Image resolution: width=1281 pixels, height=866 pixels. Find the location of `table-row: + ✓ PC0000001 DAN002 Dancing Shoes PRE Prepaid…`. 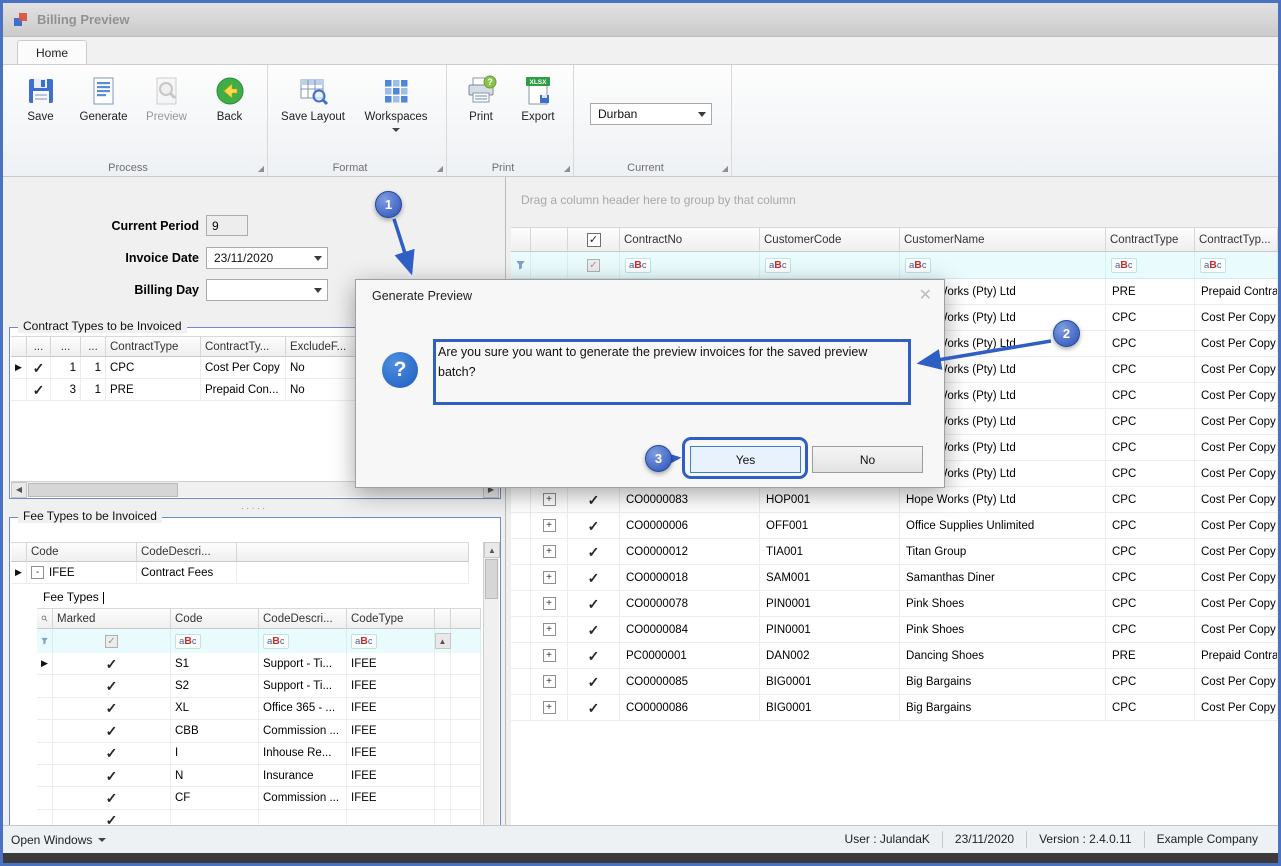

table-row: + ✓ PC0000001 DAN002 Dancing Shoes PRE Prepaid… is located at coordinates (894, 656).